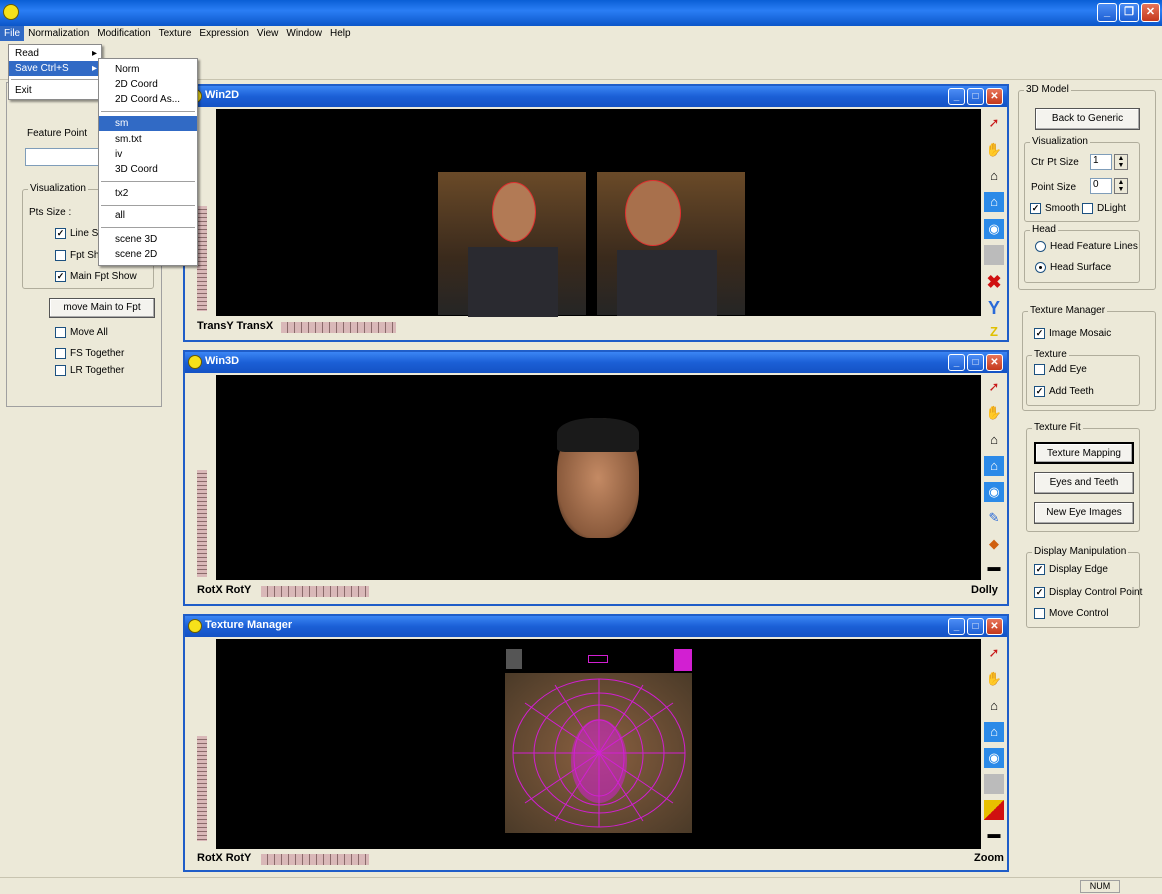 This screenshot has width=1162, height=894. Describe the element at coordinates (1071, 613) in the screenshot. I see `move-control-checkbox: Move Control` at that location.